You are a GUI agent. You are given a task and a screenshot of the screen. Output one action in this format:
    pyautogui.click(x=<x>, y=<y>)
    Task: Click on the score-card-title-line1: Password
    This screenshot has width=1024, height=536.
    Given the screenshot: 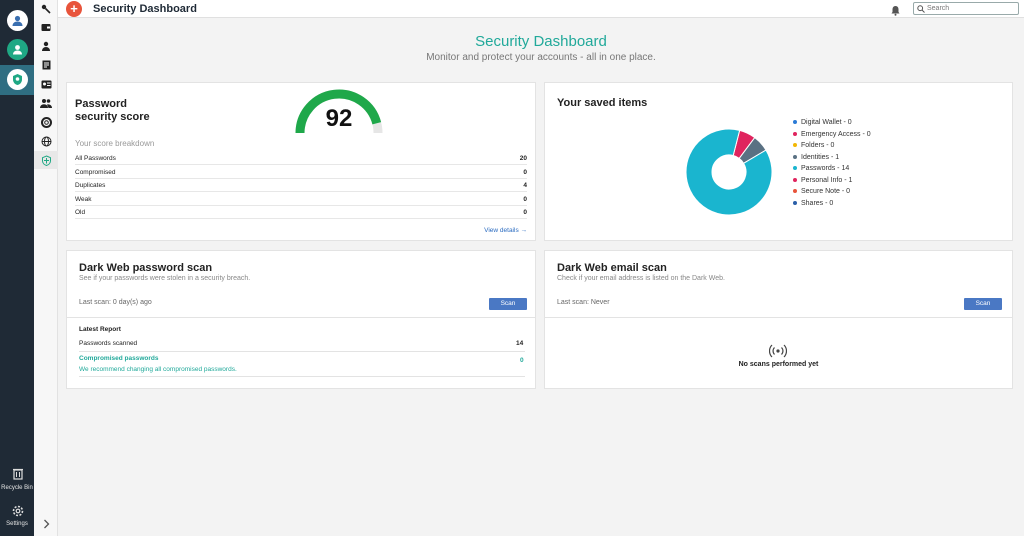 What is the action you would take?
    pyautogui.click(x=101, y=104)
    